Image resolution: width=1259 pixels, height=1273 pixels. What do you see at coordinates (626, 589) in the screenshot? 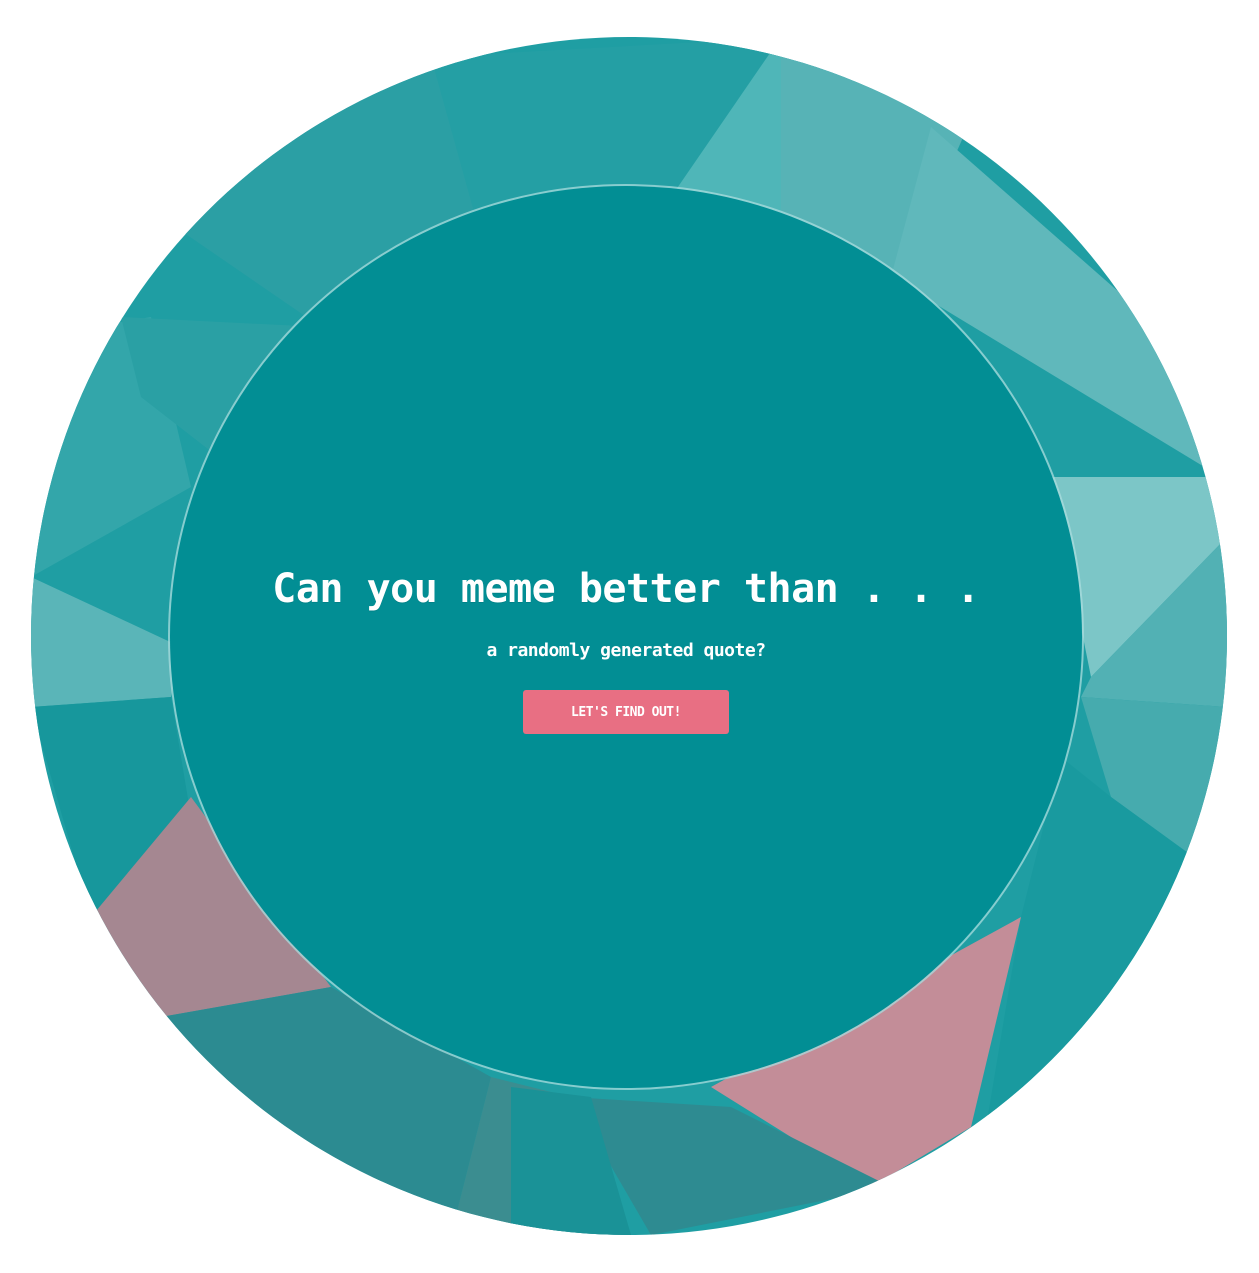
I see `hero-headline: Can you meme better than . . .` at bounding box center [626, 589].